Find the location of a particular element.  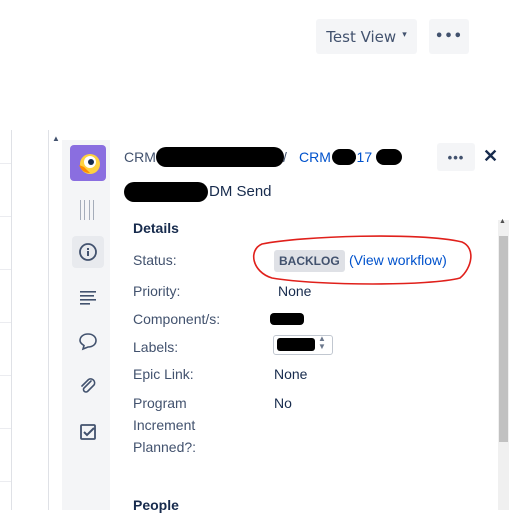

pi-label-line: Increment is located at coordinates (164, 425).